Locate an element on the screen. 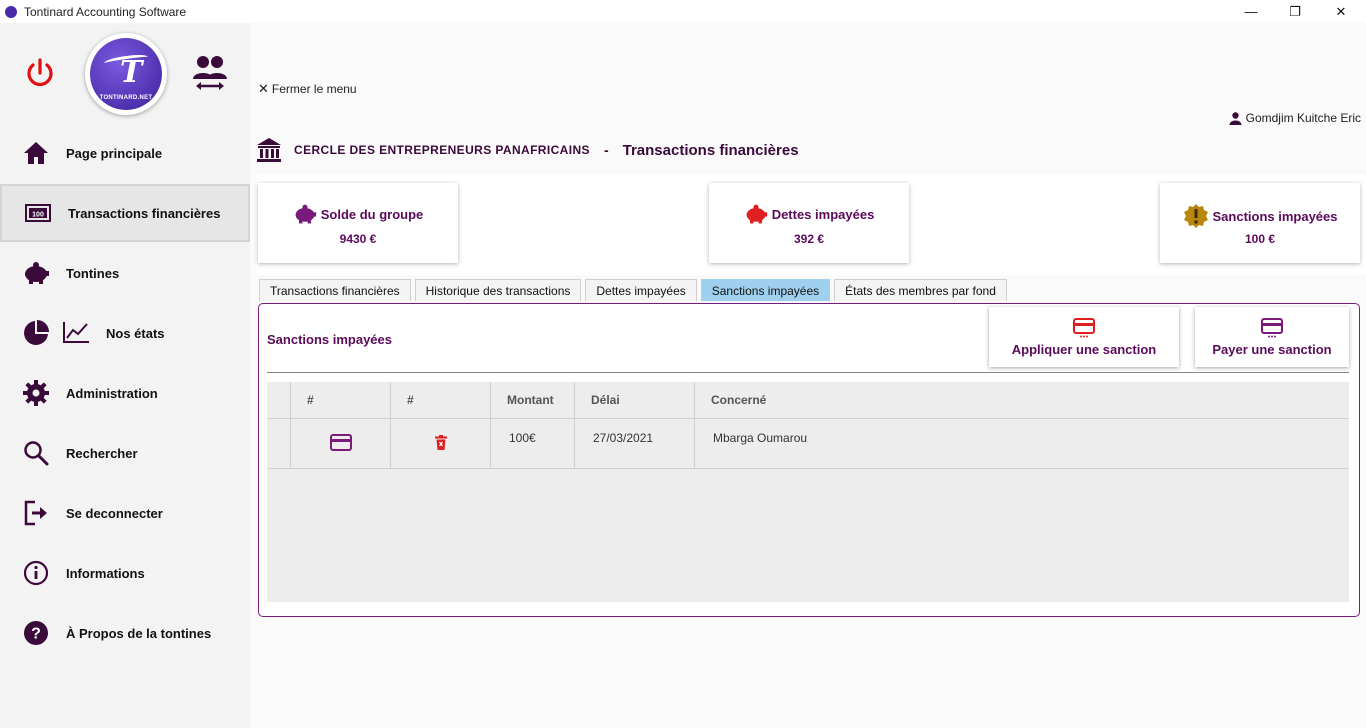 The width and height of the screenshot is (1366, 728). pay-sanction-button: Payer une sanction is located at coordinates (1272, 337).